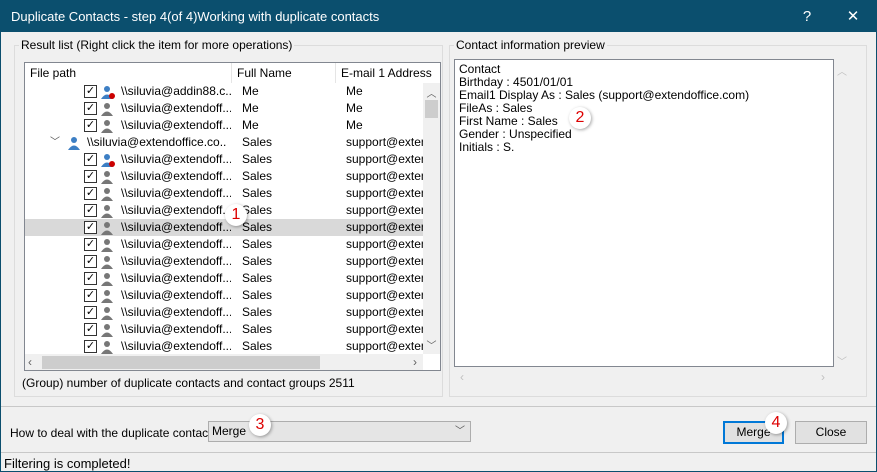  What do you see at coordinates (30, 362) in the screenshot?
I see `scroll-left-icon: ‹` at bounding box center [30, 362].